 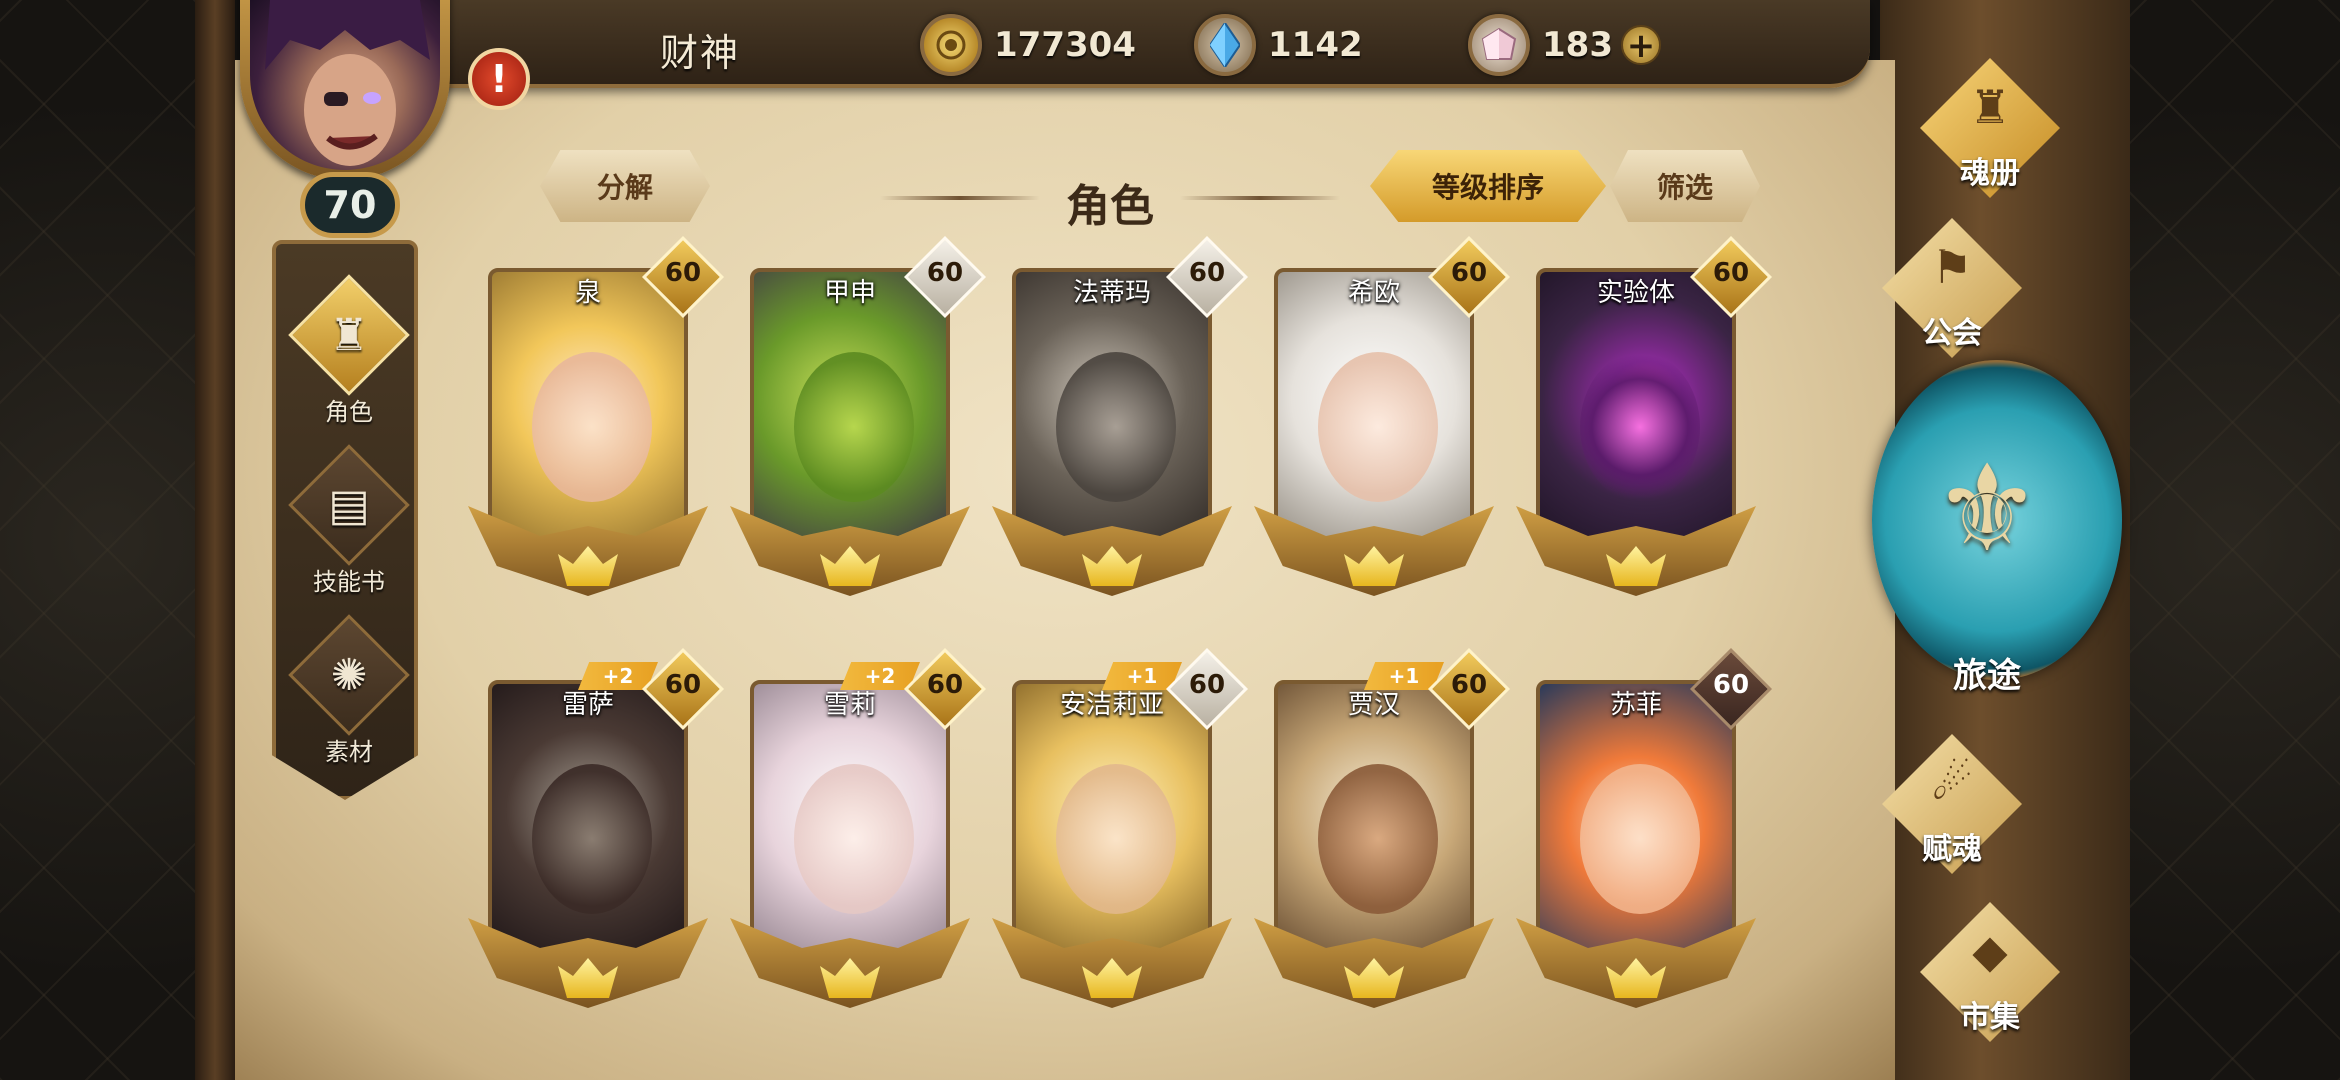 What do you see at coordinates (1990, 1017) in the screenshot?
I see `market-label: 市集` at bounding box center [1990, 1017].